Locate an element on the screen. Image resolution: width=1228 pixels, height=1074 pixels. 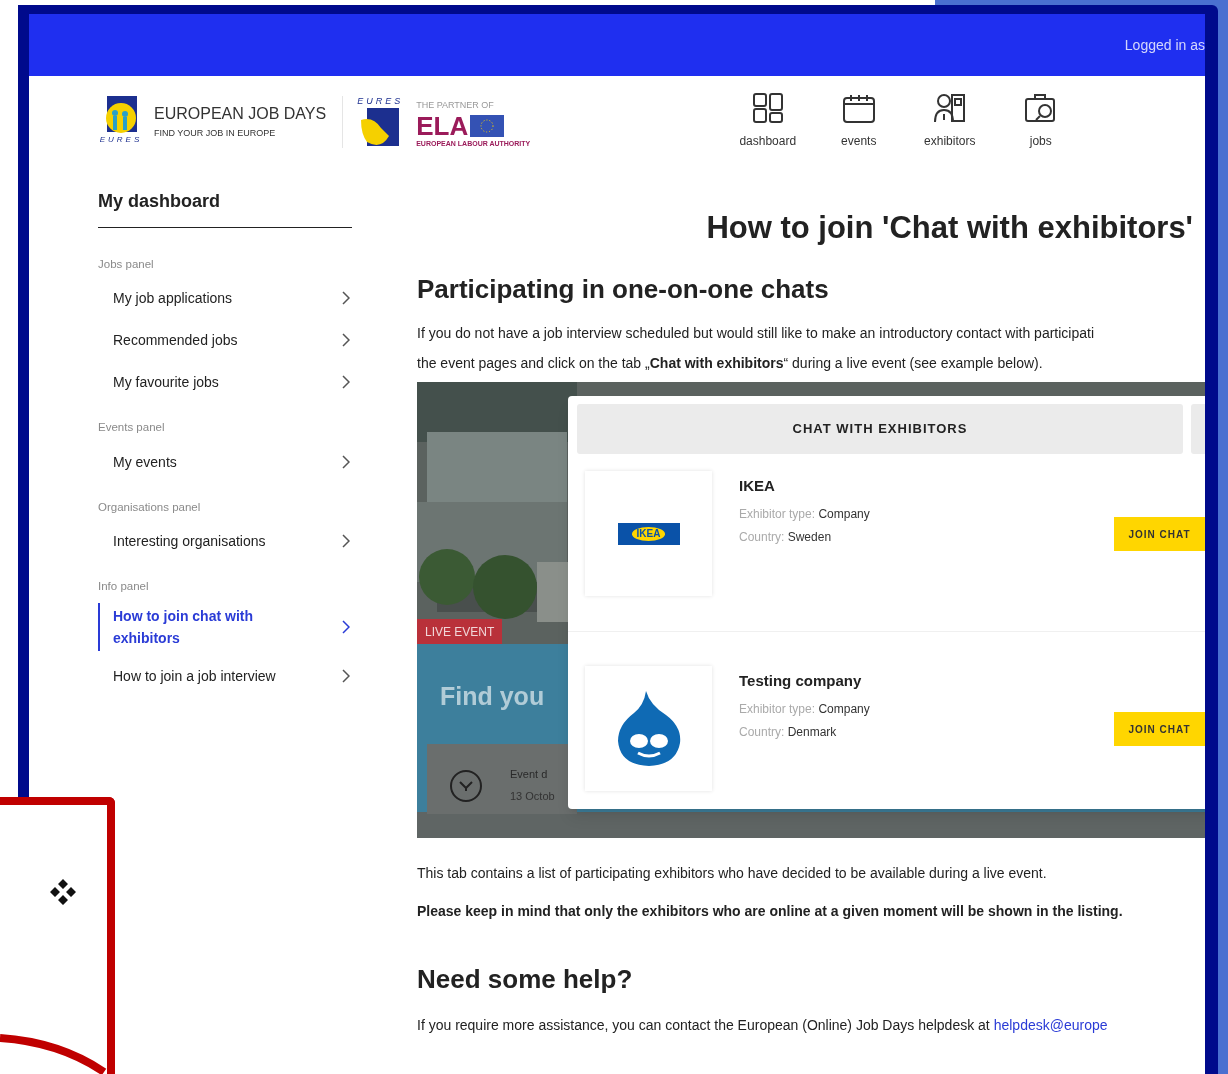
intro-line: the event pages and click on the tab „Chat with exhibitors“ during a live event (see example below). is located at coordinates (730, 363).